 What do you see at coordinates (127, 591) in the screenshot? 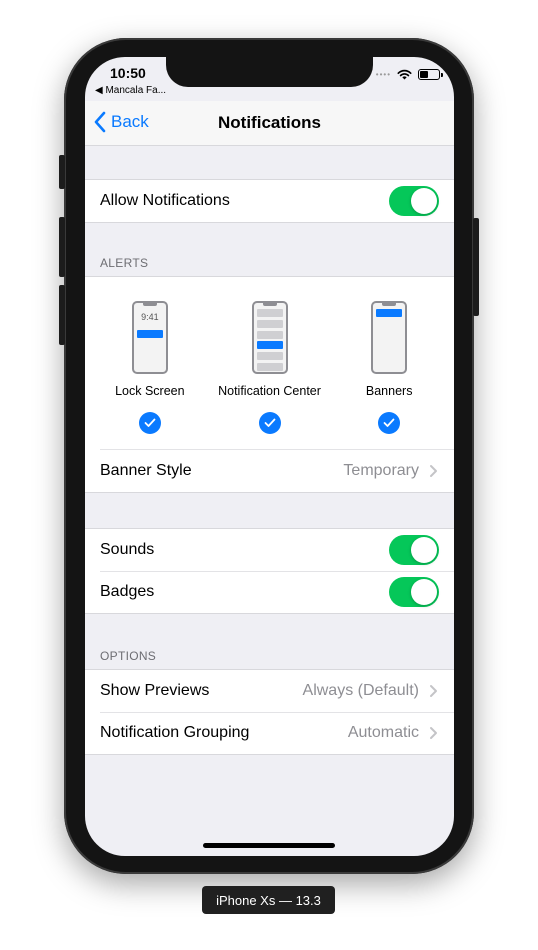
I see `badges-label: Badges` at bounding box center [127, 591].